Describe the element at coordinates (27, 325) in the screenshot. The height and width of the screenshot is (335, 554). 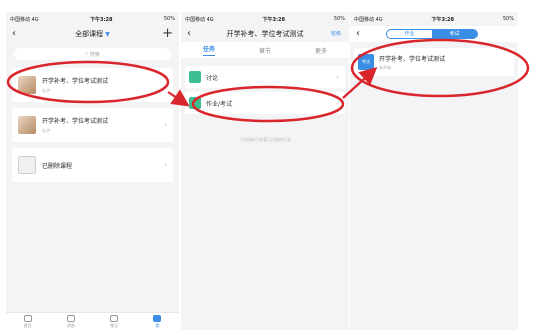
I see `tab-label: 首页` at that location.